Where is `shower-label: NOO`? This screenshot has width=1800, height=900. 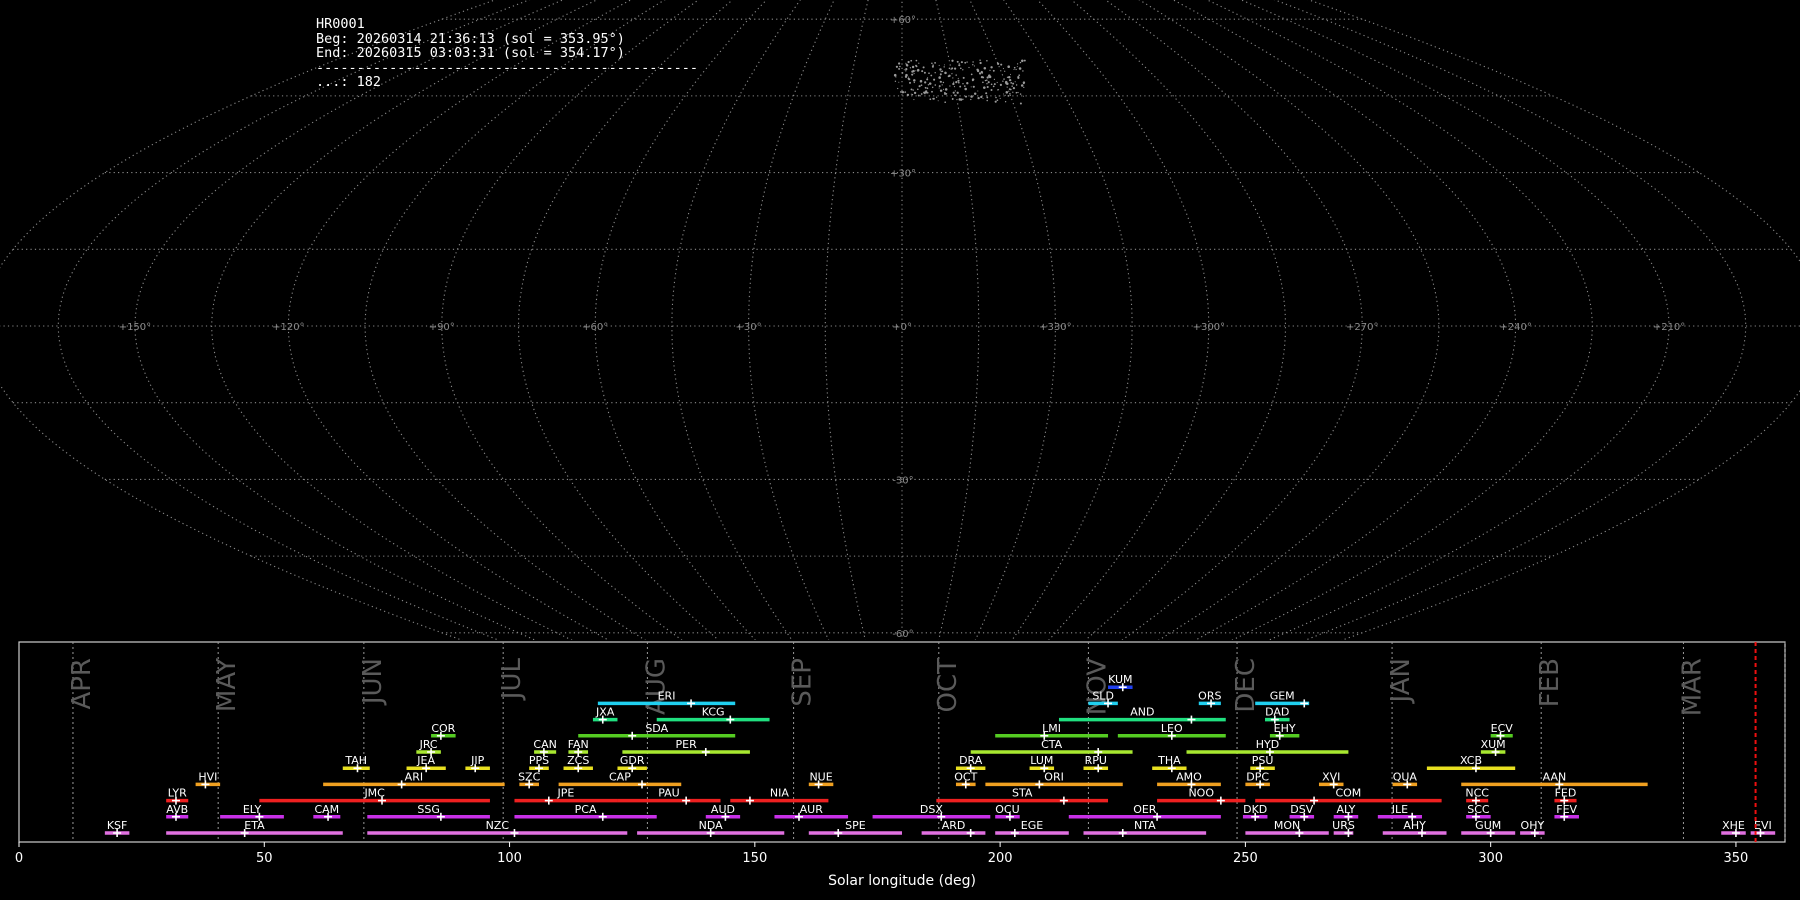
shower-label: NOO is located at coordinates (1201, 793).